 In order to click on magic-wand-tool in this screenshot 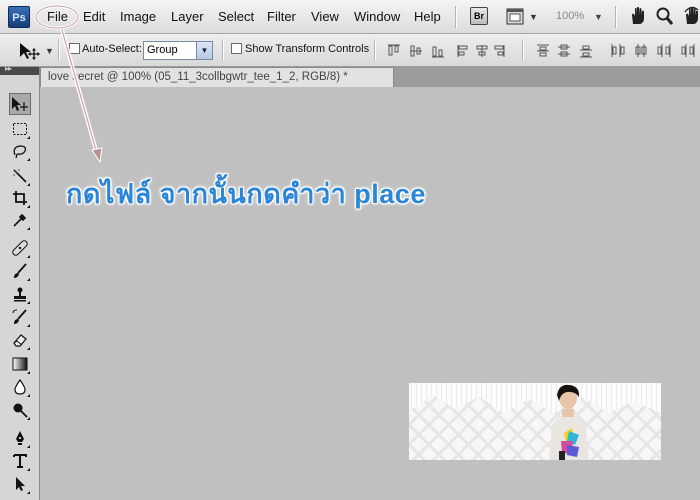, I will do `click(20, 176)`.